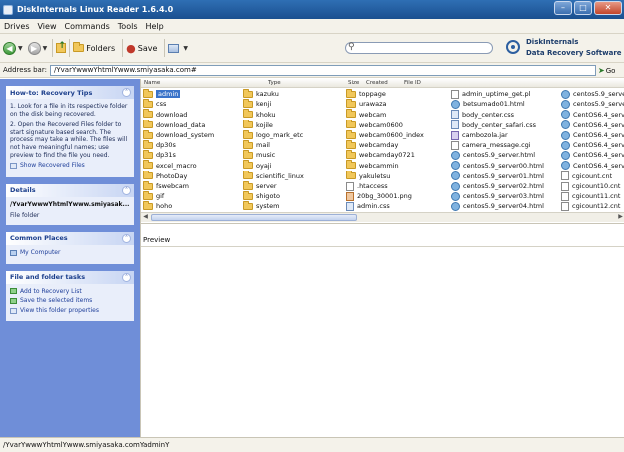 The image size is (624, 452). What do you see at coordinates (192, 206) in the screenshot?
I see `file-item: hoho` at bounding box center [192, 206].